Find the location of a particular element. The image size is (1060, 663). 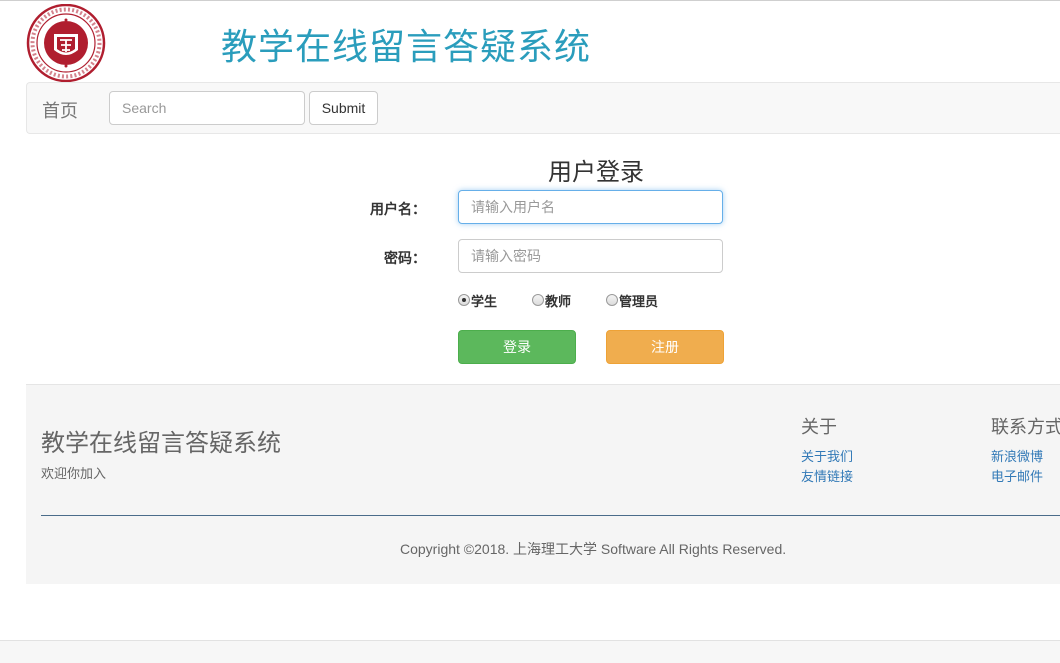

university-logo is located at coordinates (66, 43).